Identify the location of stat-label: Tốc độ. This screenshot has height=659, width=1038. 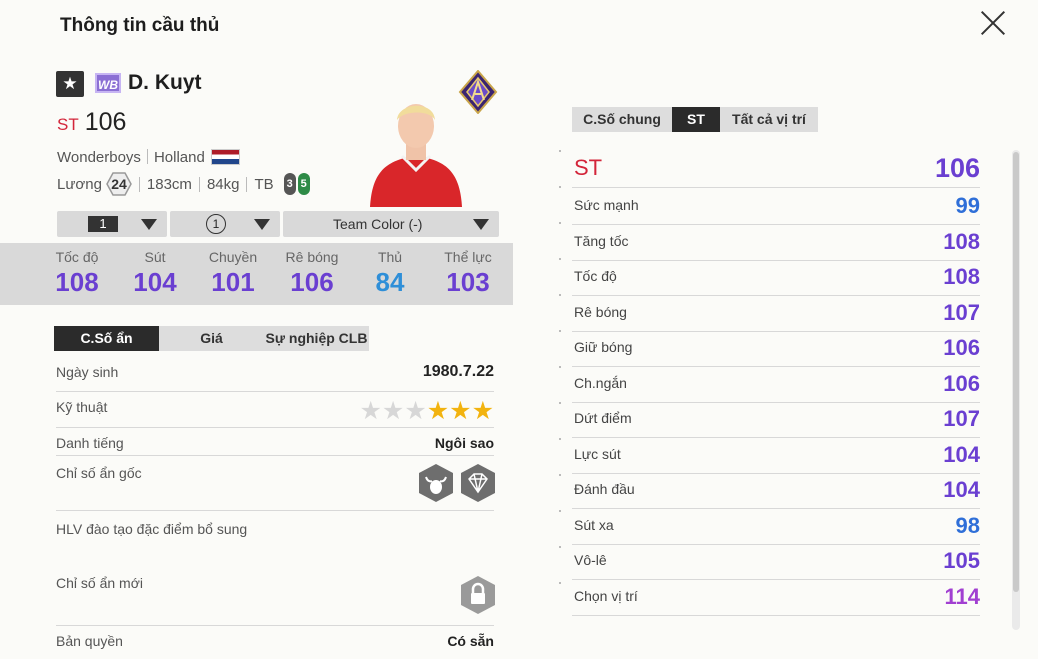
(77, 257).